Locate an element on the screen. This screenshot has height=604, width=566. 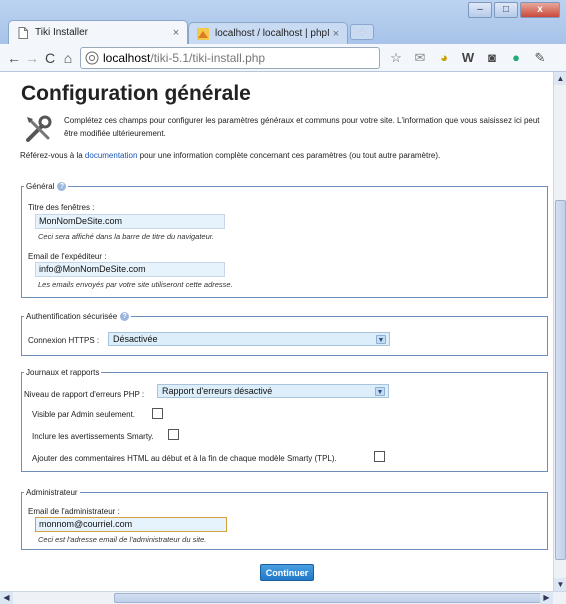
admin-legend-label: Administrateur is located at coordinates (52, 492).